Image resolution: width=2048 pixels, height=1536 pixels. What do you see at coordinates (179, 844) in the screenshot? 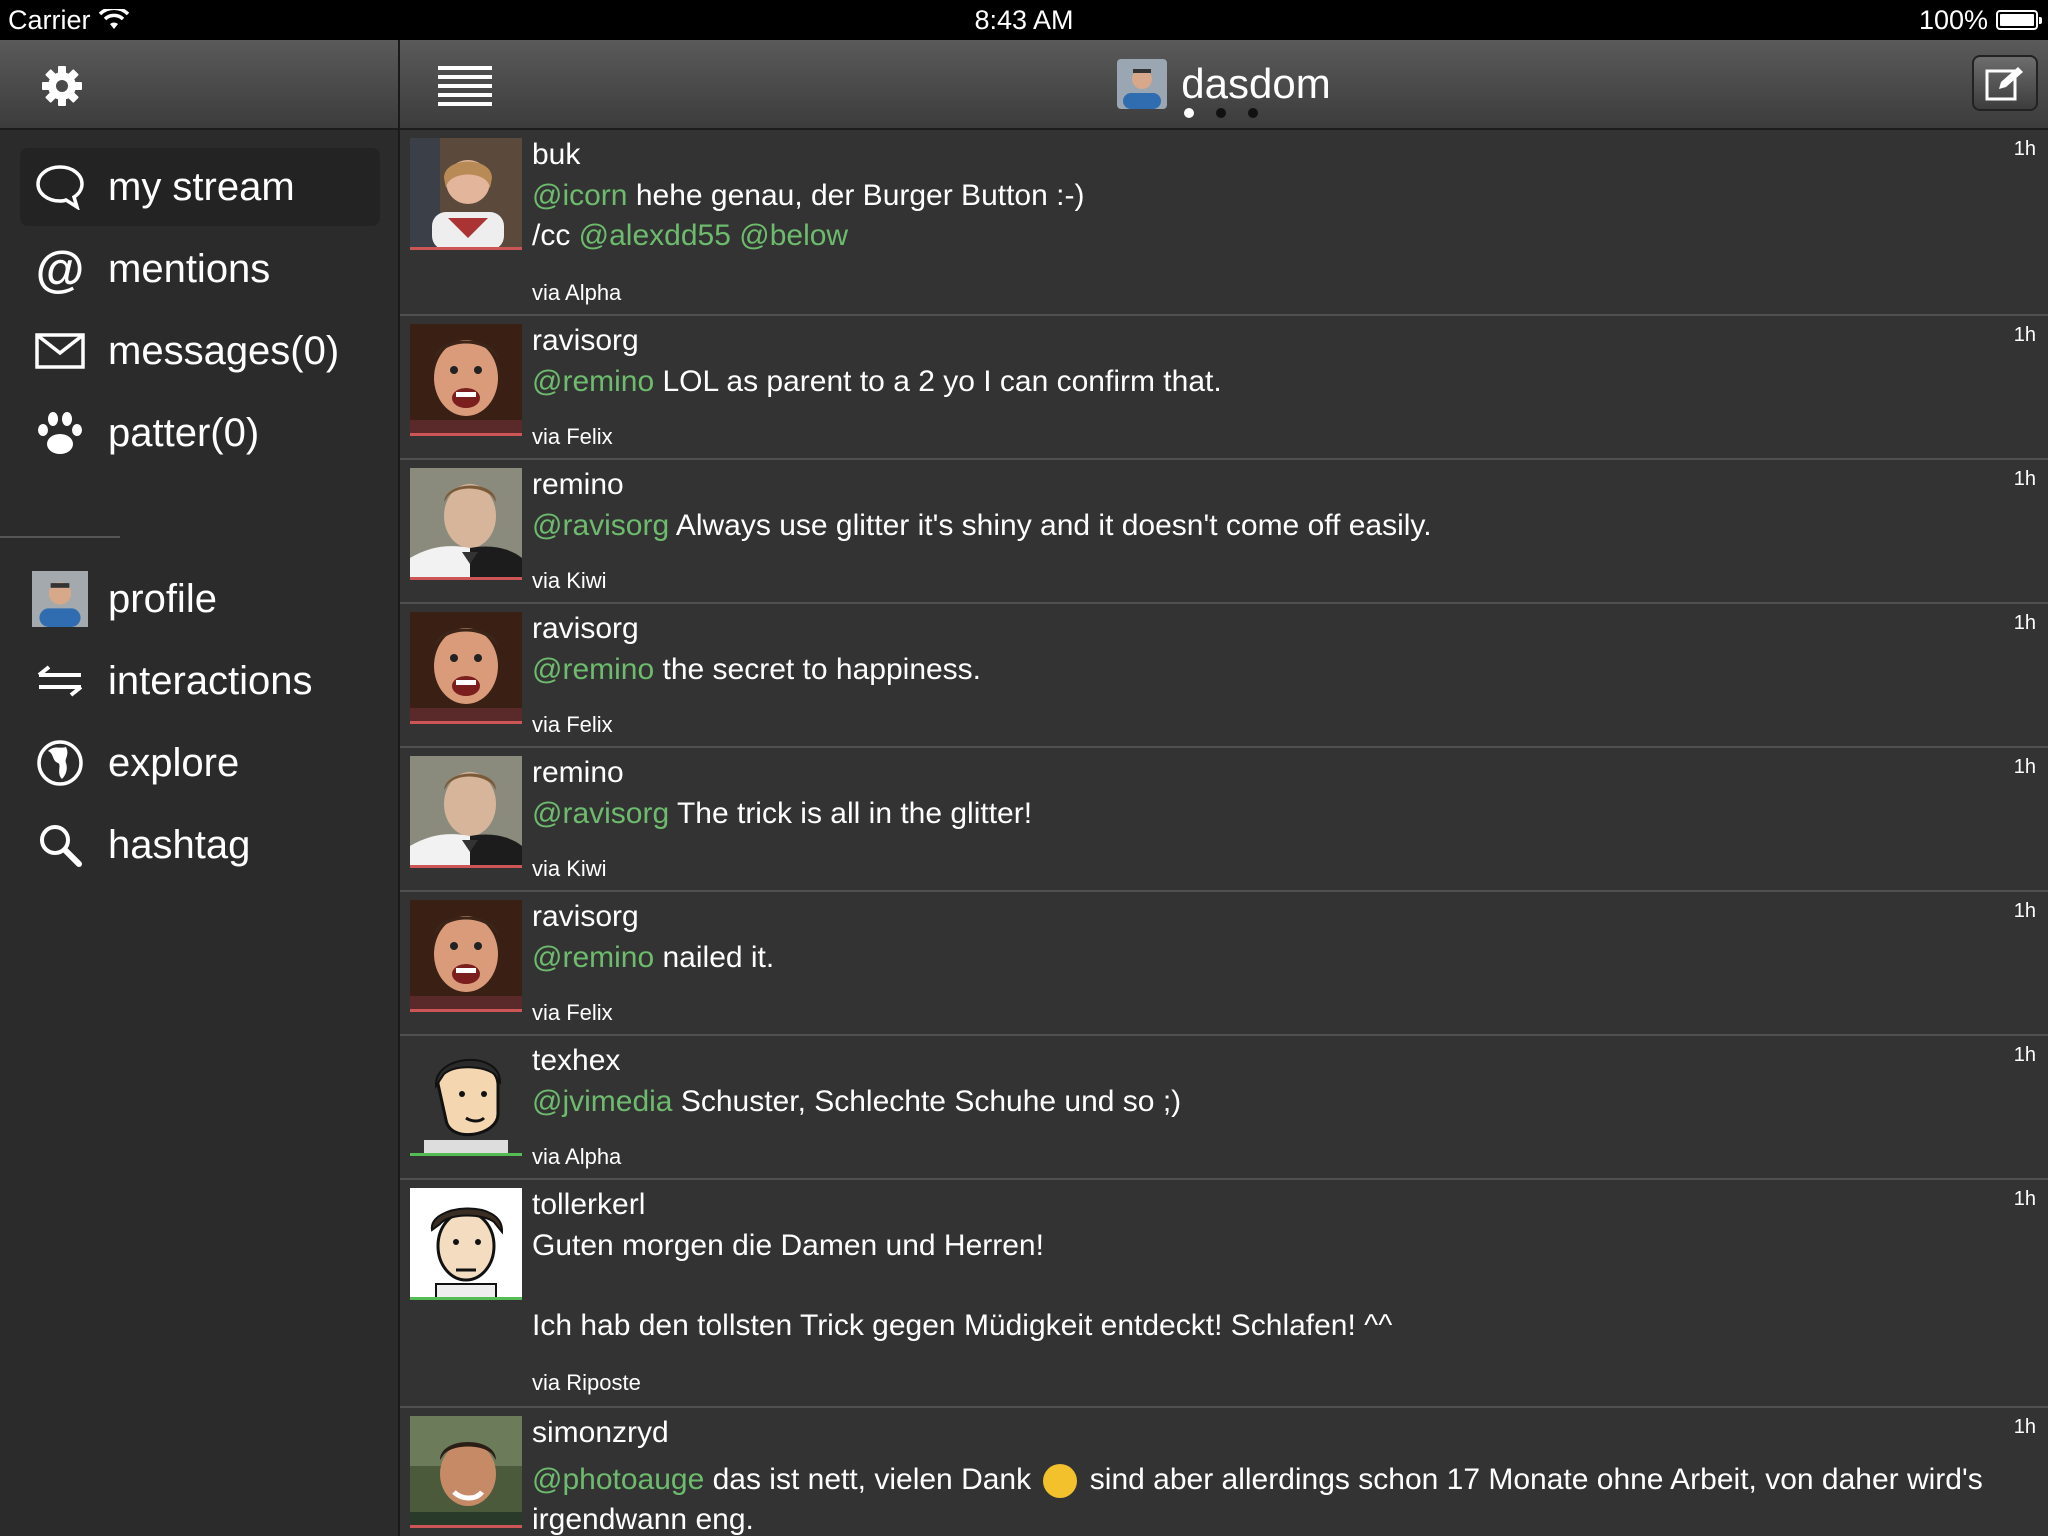
I see `sidebar-item-label: hashtag` at bounding box center [179, 844].